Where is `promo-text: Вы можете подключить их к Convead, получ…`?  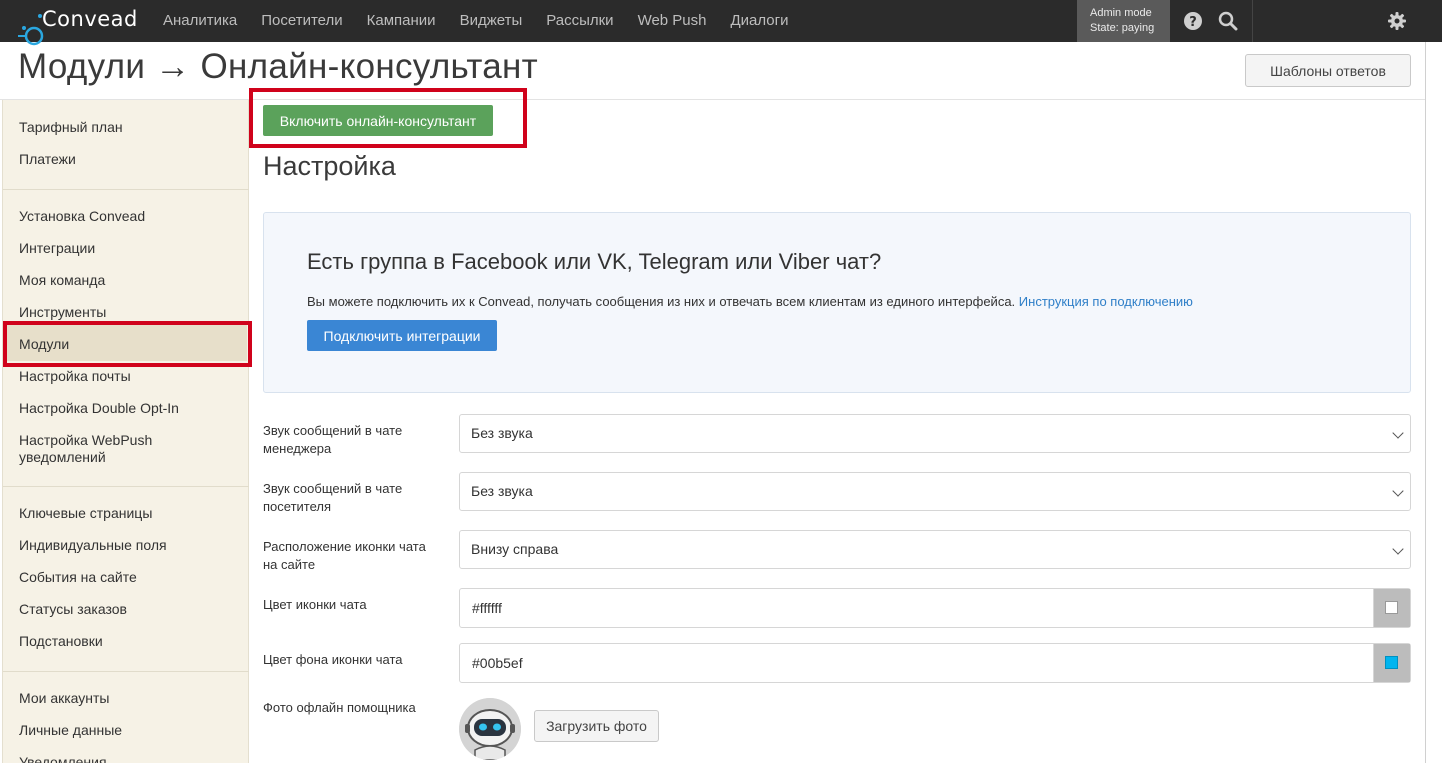 promo-text: Вы можете подключить их к Convead, получ… is located at coordinates (750, 301).